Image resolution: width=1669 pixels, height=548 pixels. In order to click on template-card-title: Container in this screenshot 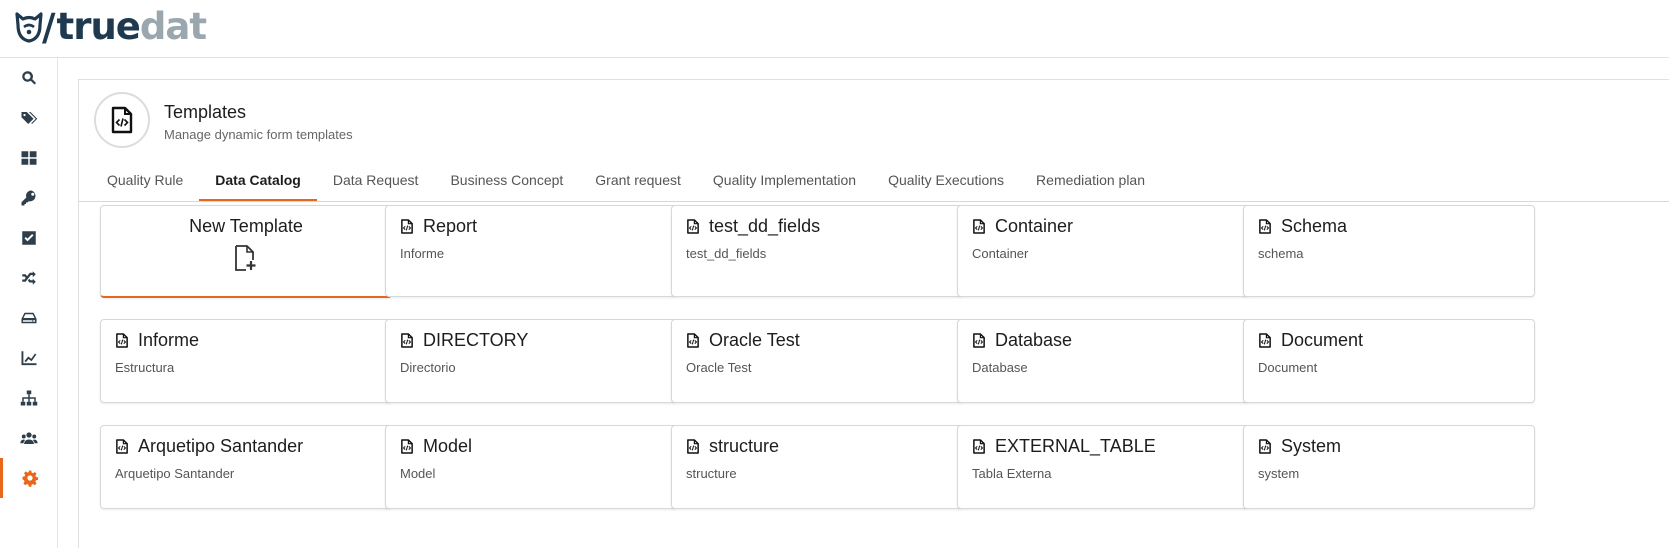, I will do `click(1022, 226)`.